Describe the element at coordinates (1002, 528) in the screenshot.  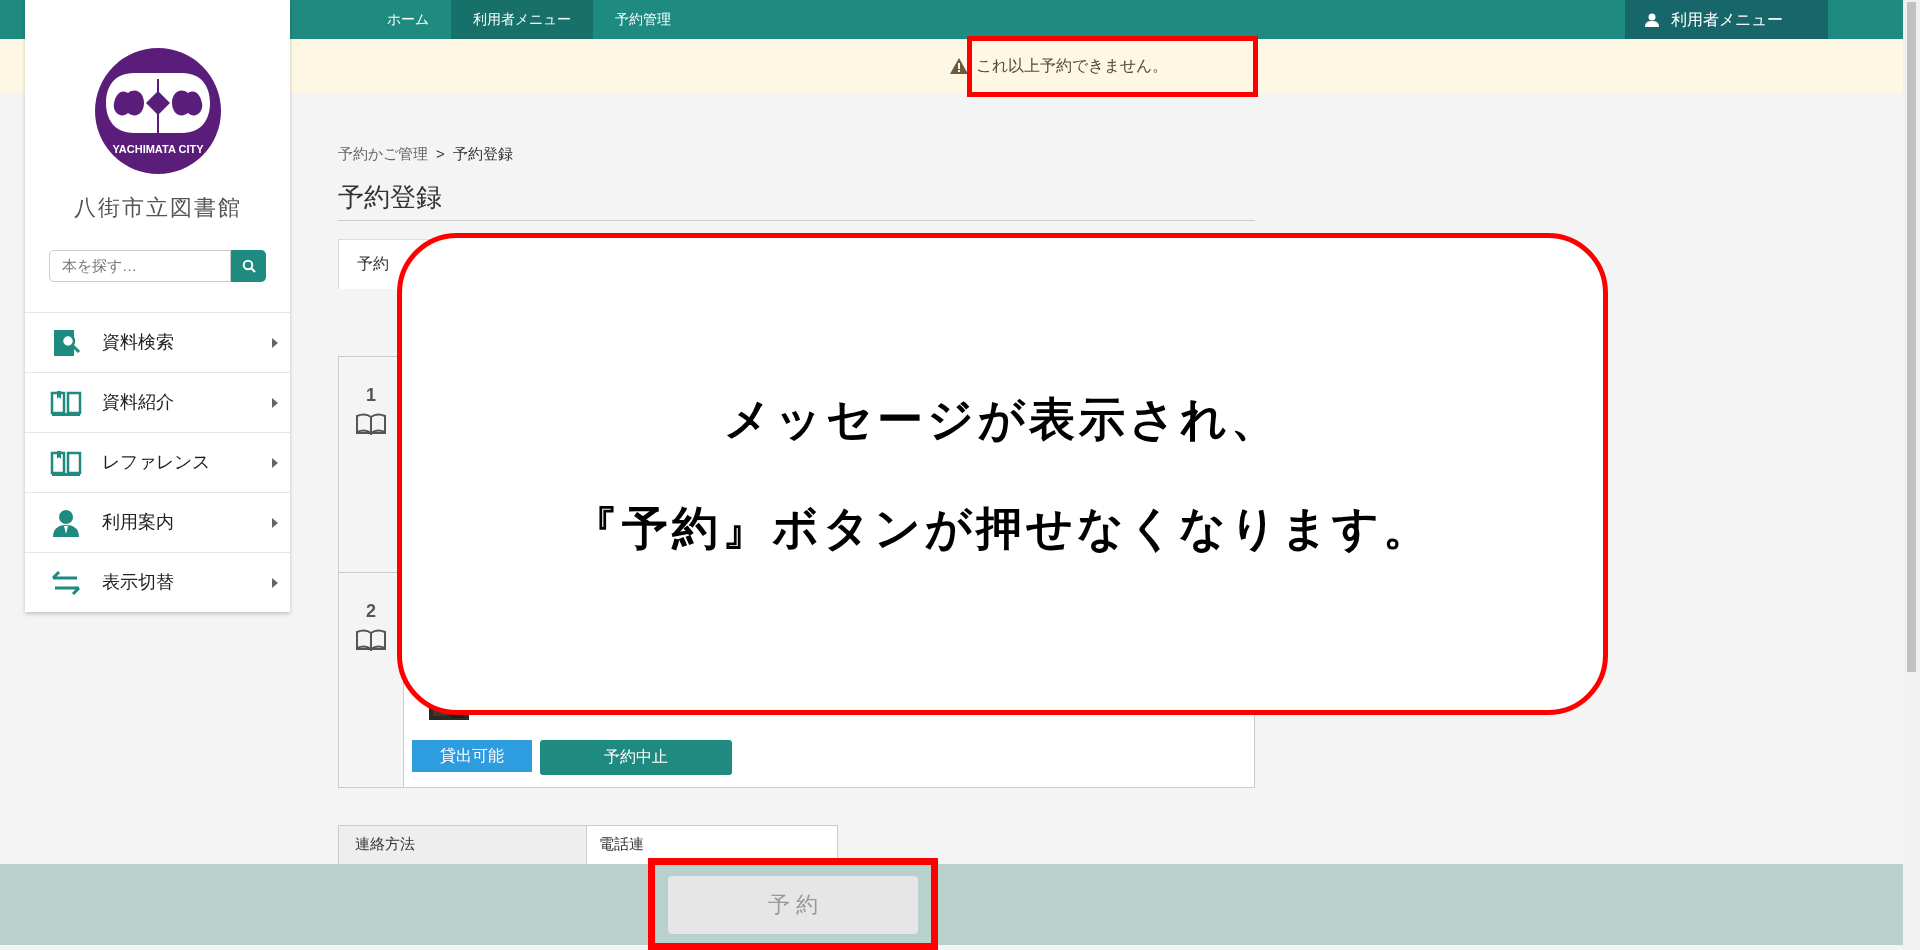
I see `callout-text: 『予約』ボタンが押せなくなります。` at that location.